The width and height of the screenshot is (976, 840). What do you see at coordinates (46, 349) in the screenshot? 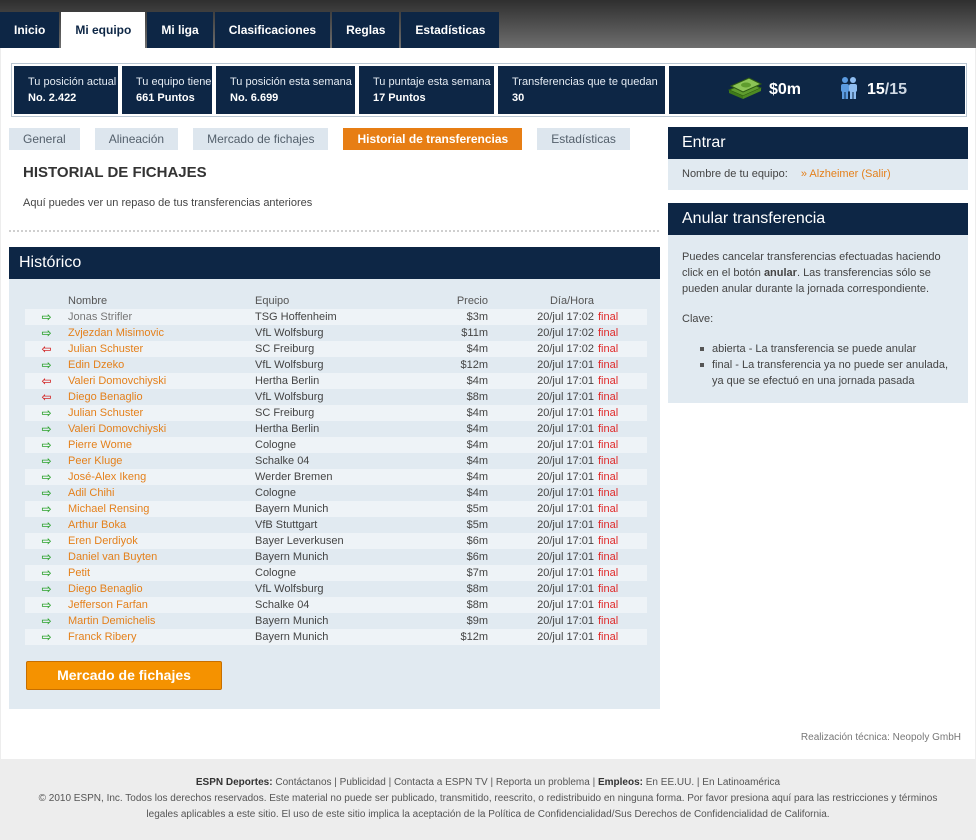
I see `direction-cell: ⇦` at bounding box center [46, 349].